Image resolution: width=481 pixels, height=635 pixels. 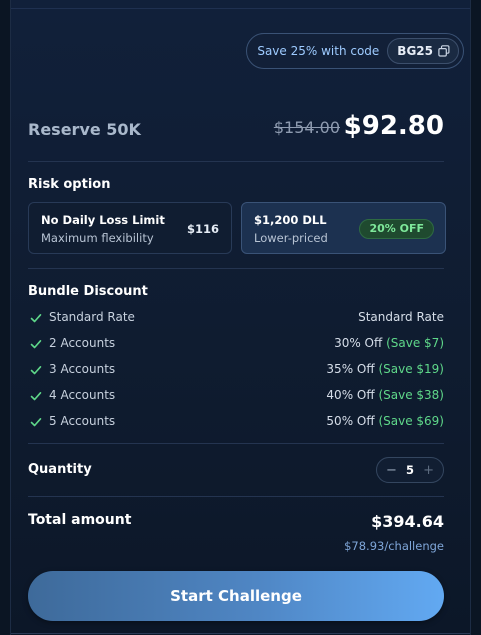 What do you see at coordinates (407, 521) in the screenshot?
I see `total-amount: $394.64` at bounding box center [407, 521].